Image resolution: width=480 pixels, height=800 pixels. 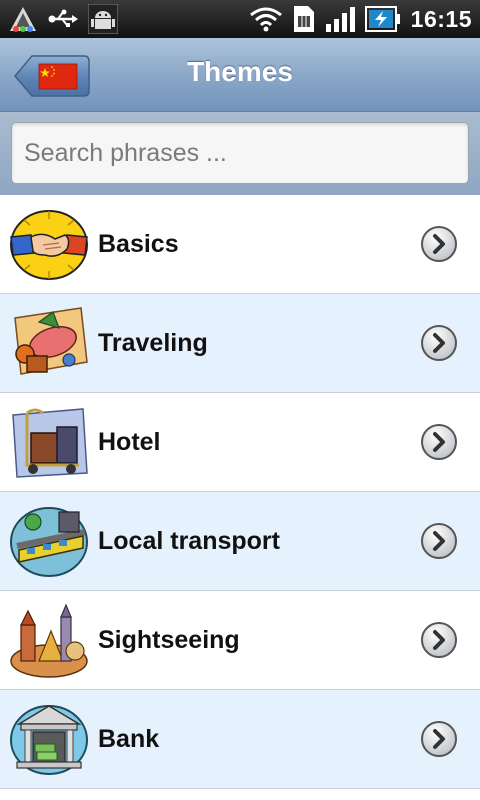 I want to click on list-item-label: Traveling, so click(x=153, y=343).